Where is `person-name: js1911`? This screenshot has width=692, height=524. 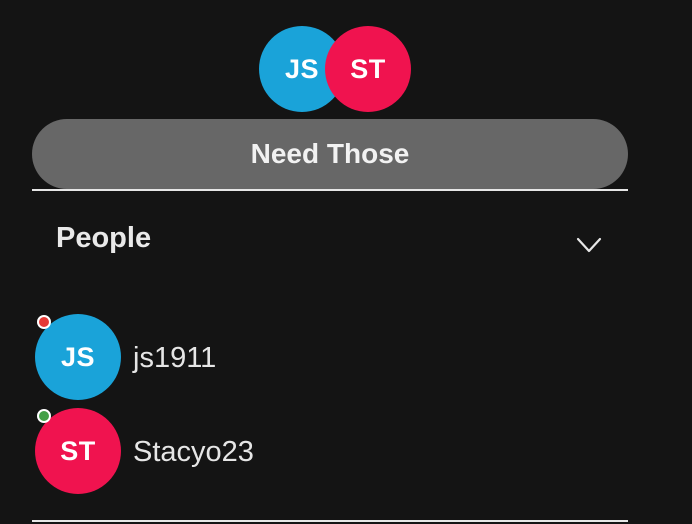 person-name: js1911 is located at coordinates (175, 358).